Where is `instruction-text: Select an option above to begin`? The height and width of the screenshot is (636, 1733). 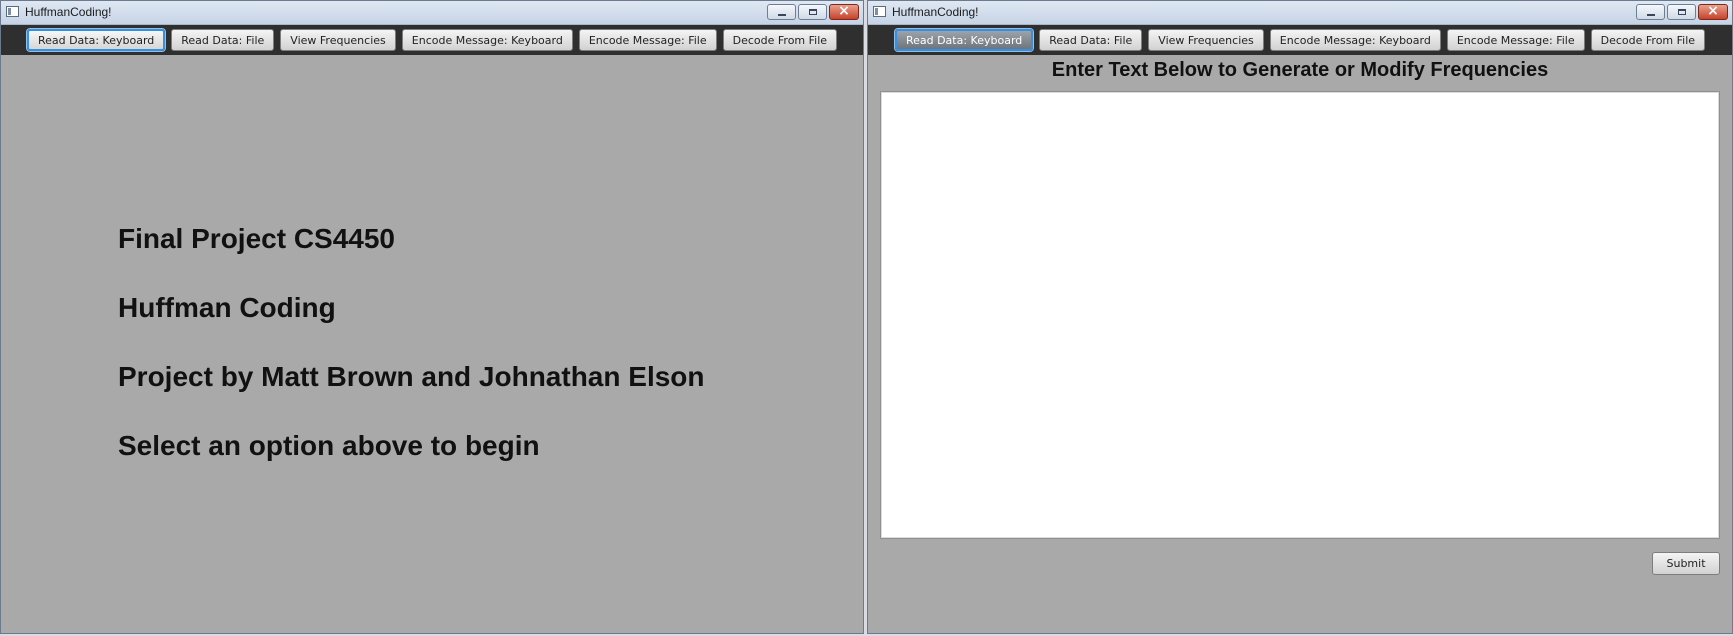 instruction-text: Select an option above to begin is located at coordinates (329, 445).